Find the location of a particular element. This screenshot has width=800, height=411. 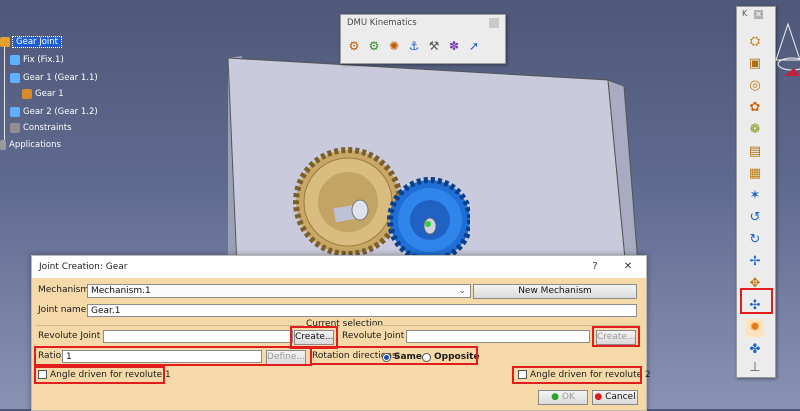

angle-driven-2-label: Angle driven for revolute 2 is located at coordinates (590, 375).